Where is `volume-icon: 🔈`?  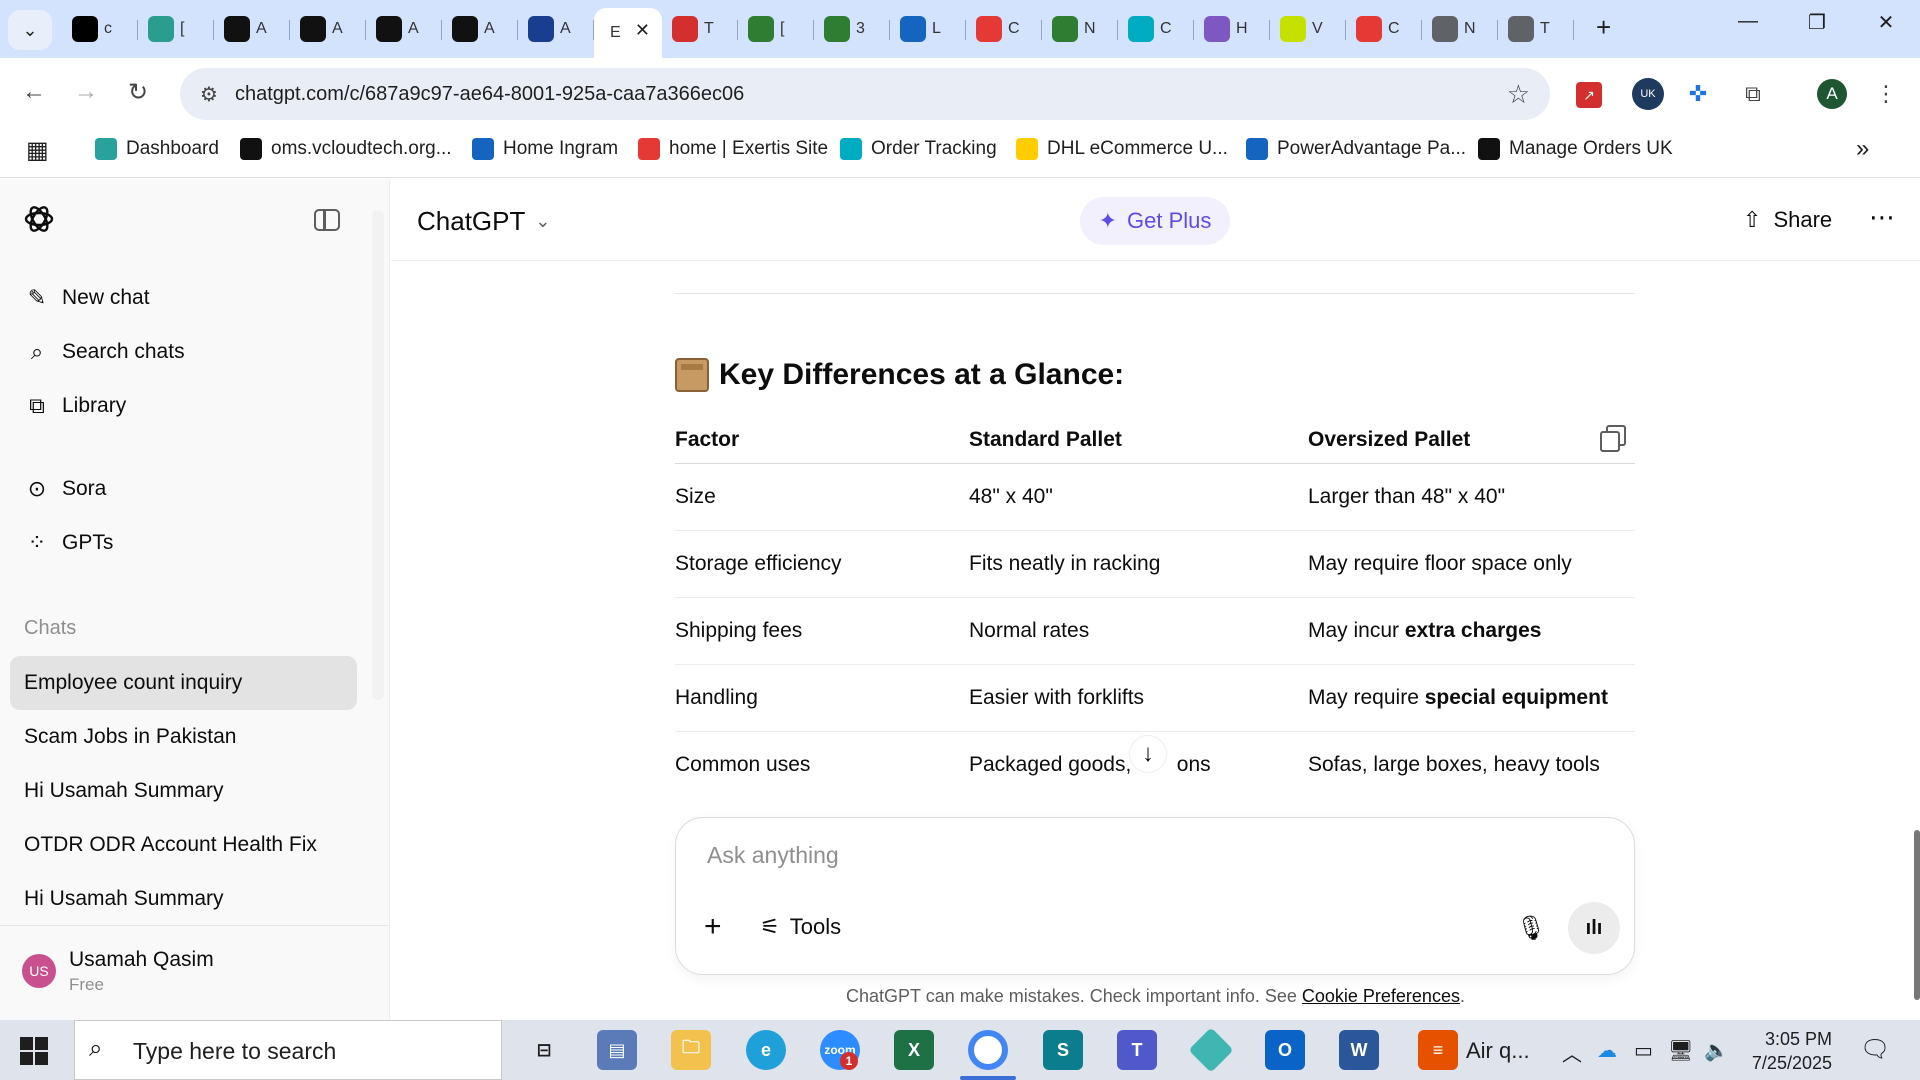 volume-icon: 🔈 is located at coordinates (1716, 1050).